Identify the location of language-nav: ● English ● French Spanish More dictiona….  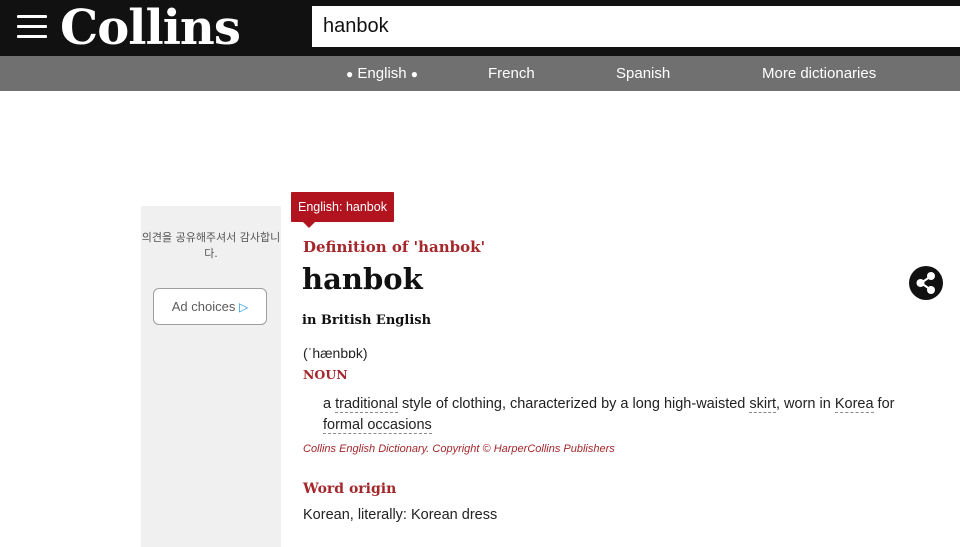
(480, 73).